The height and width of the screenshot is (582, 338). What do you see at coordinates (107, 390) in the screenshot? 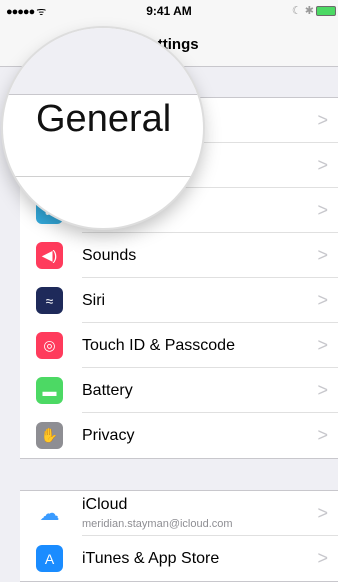
I see `battery-label: Battery` at bounding box center [107, 390].